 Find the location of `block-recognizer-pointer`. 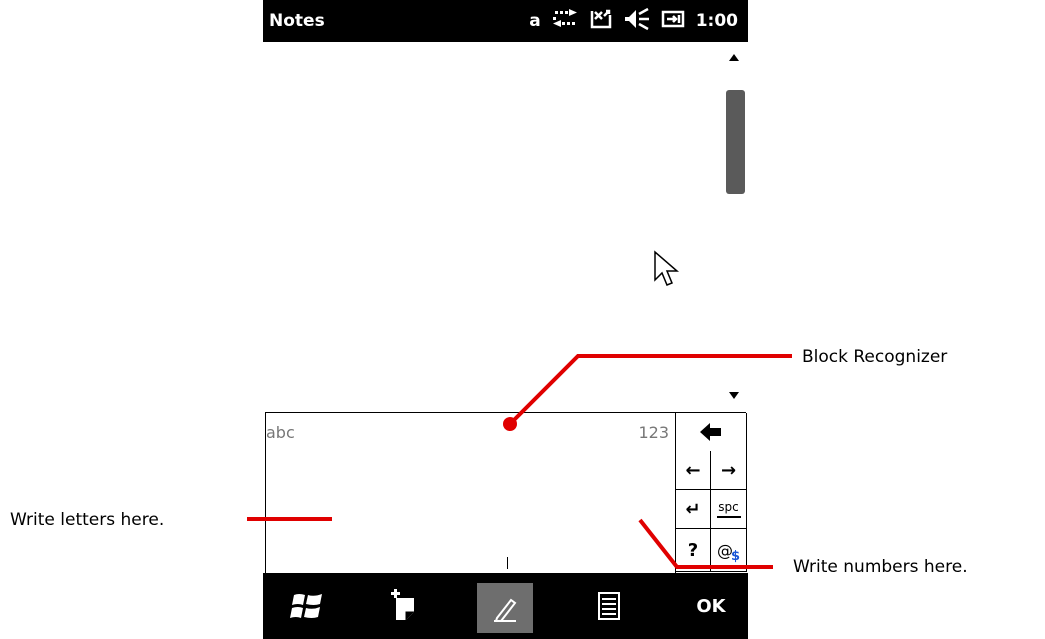

block-recognizer-pointer is located at coordinates (647, 392).